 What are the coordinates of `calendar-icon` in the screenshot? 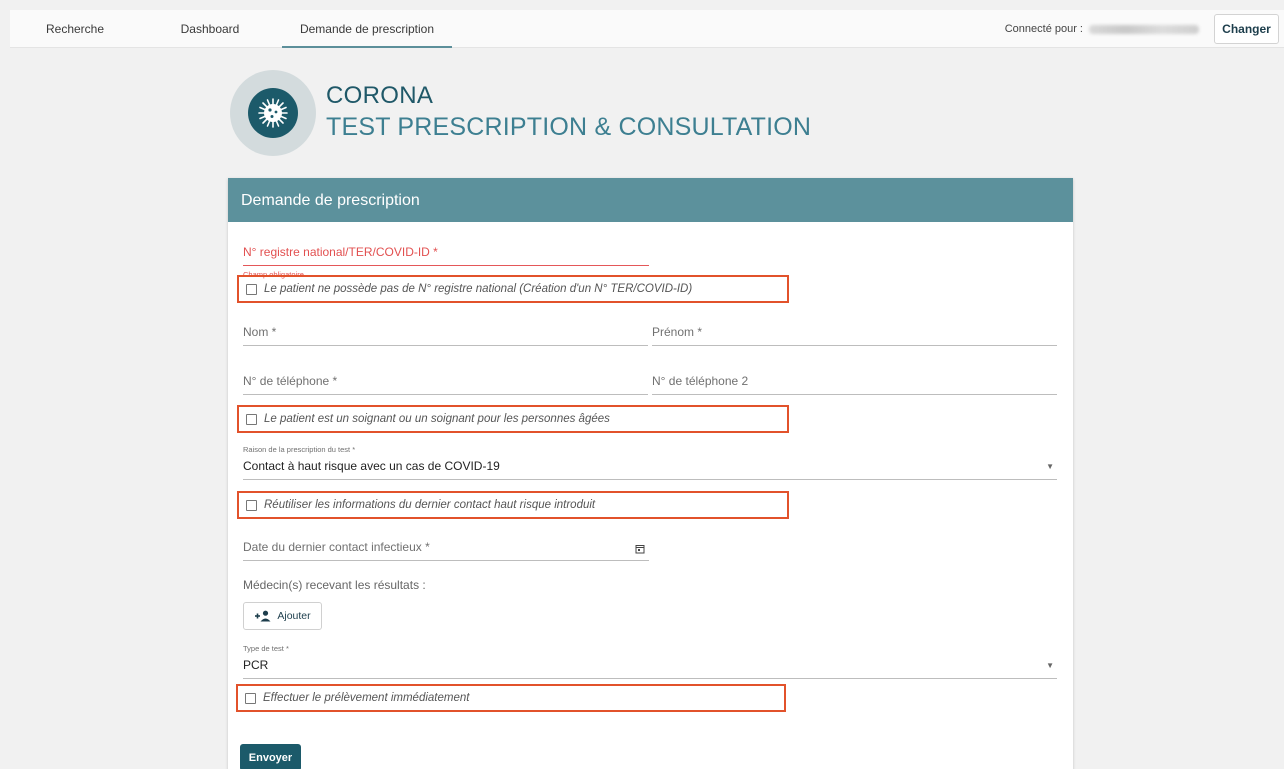 It's located at (640, 549).